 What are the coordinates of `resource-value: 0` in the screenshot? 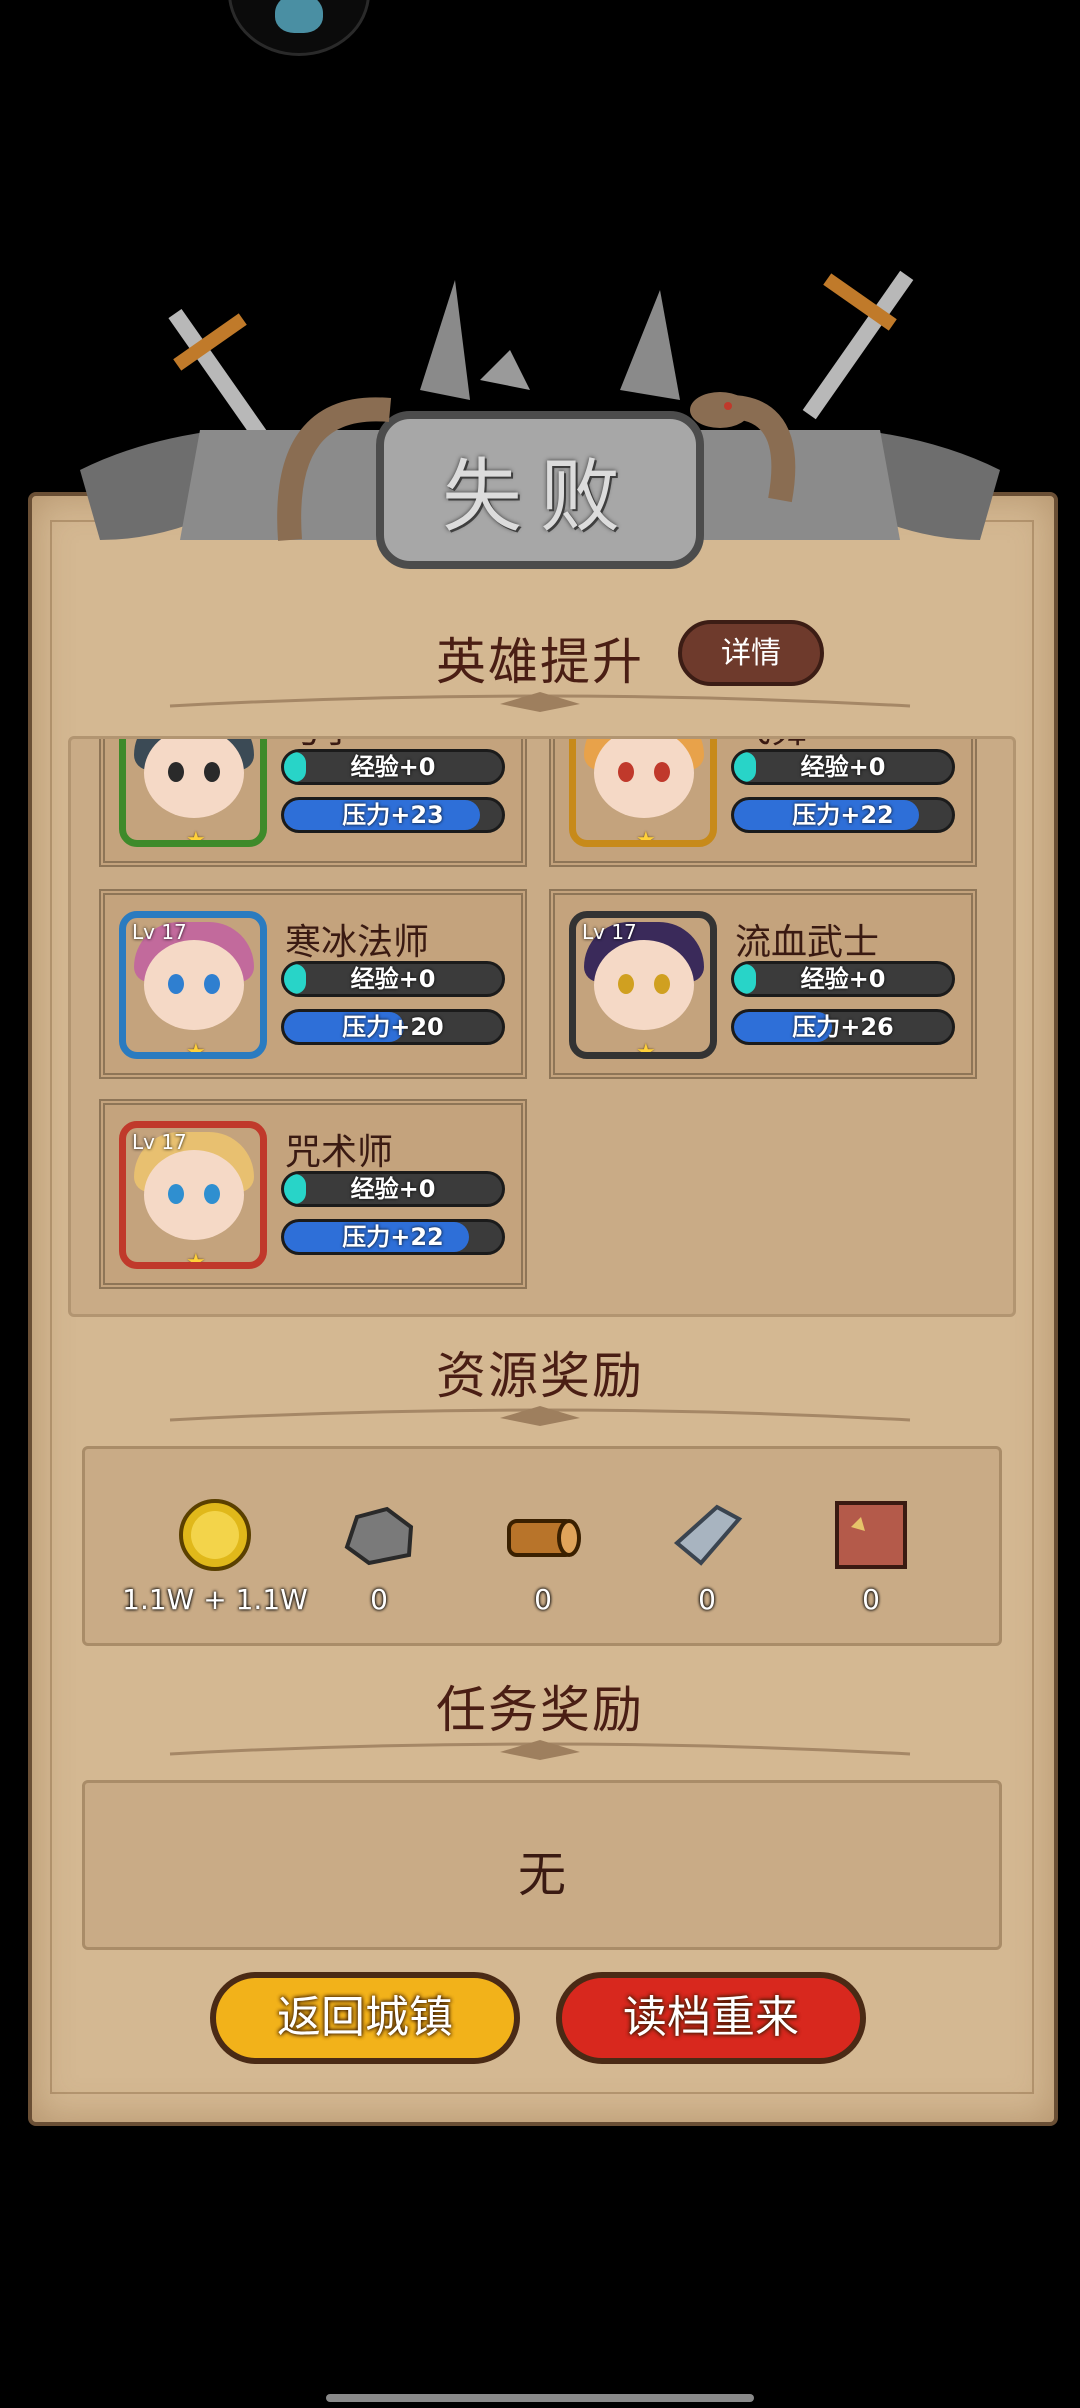 It's located at (871, 1599).